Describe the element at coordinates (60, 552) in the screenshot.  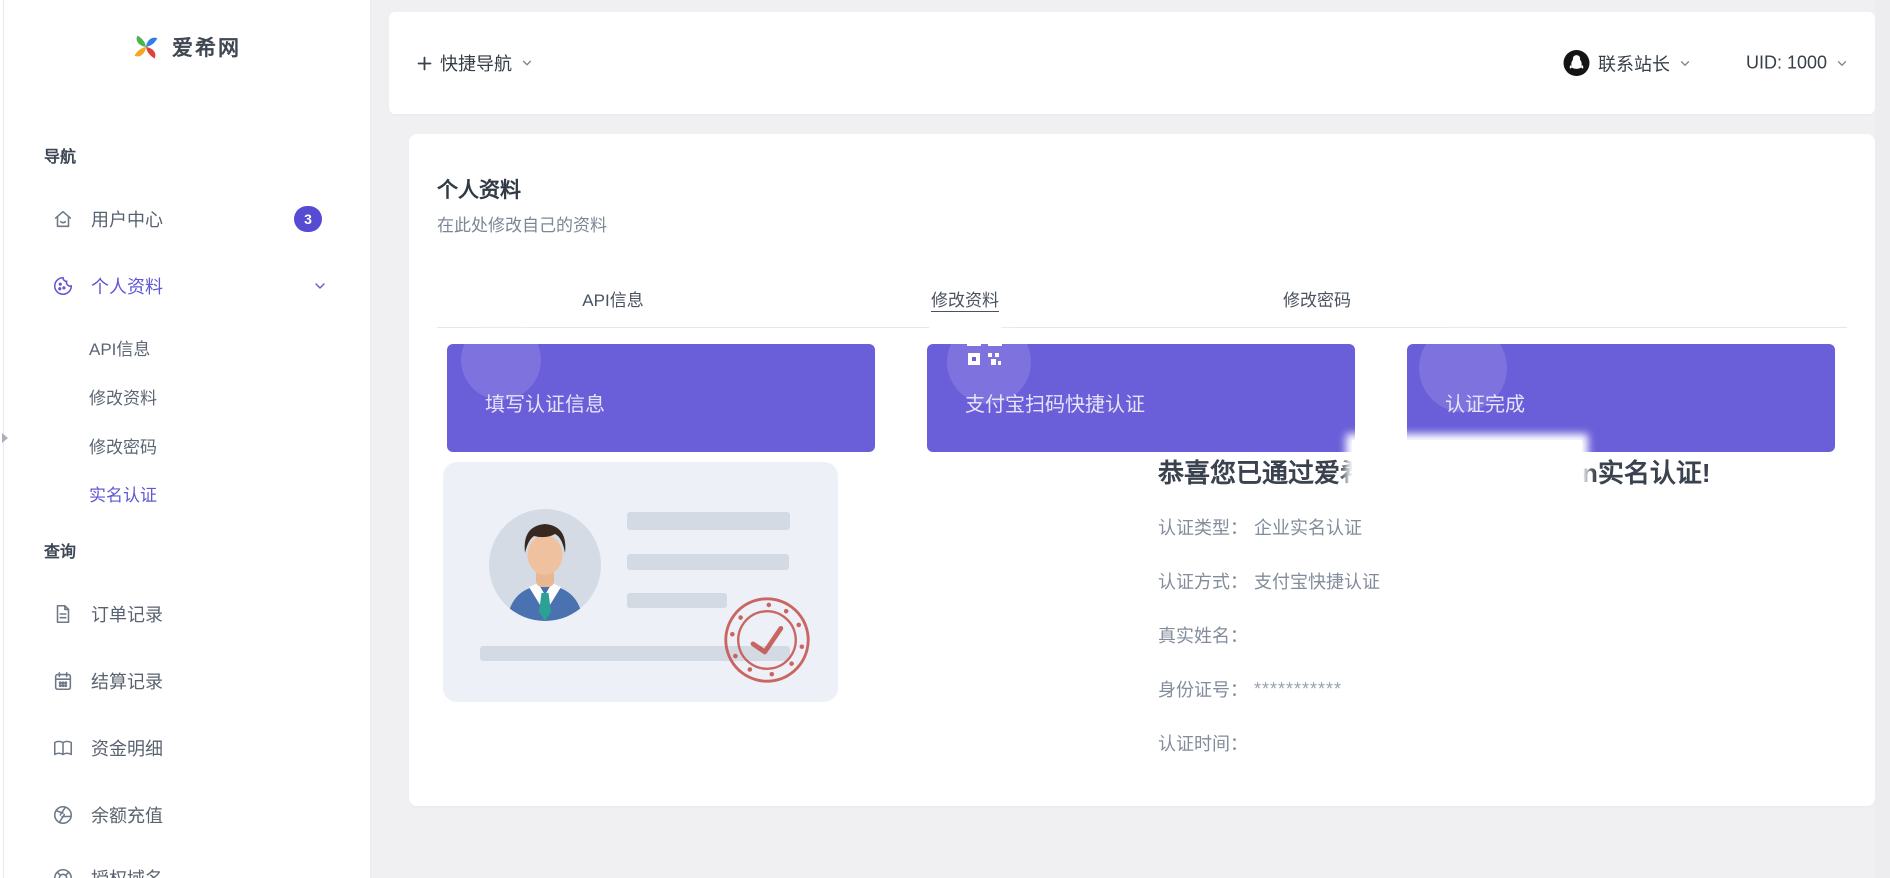
I see `sidebar-section-query: 查询` at that location.